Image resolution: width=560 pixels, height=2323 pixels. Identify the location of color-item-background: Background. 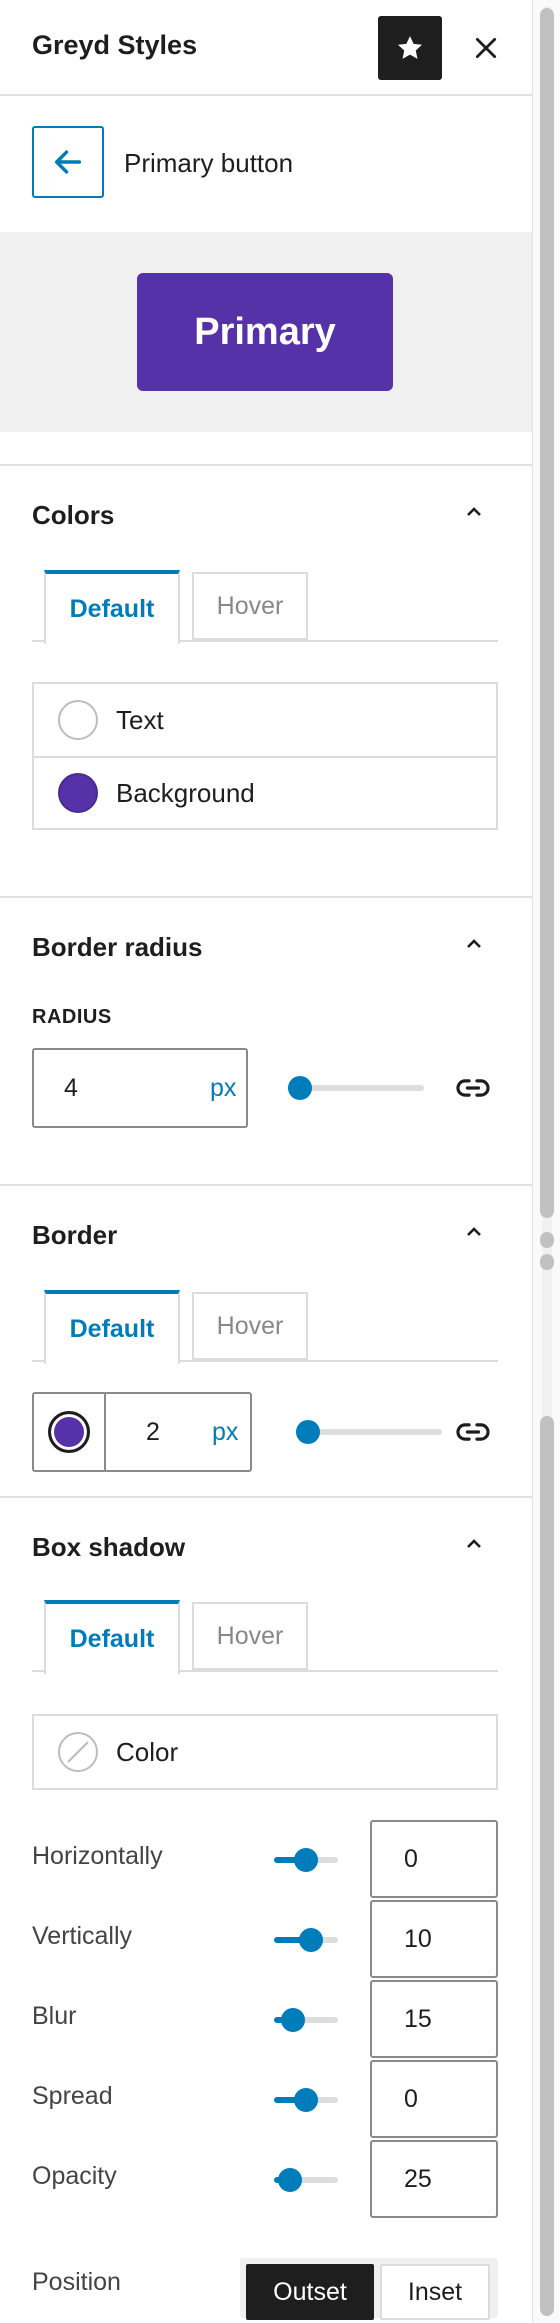
(265, 792).